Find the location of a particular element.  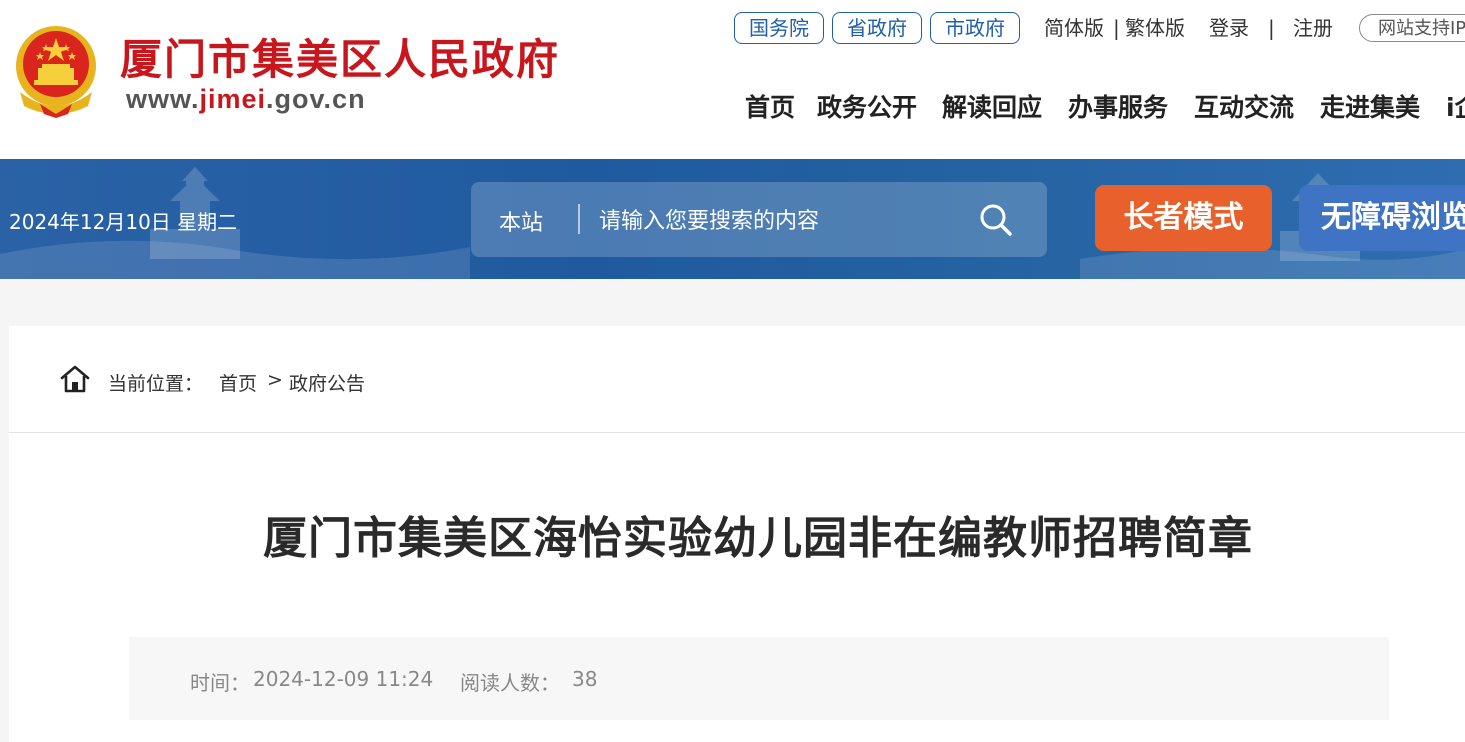

lang-simplified: 简体版 is located at coordinates (1074, 28).